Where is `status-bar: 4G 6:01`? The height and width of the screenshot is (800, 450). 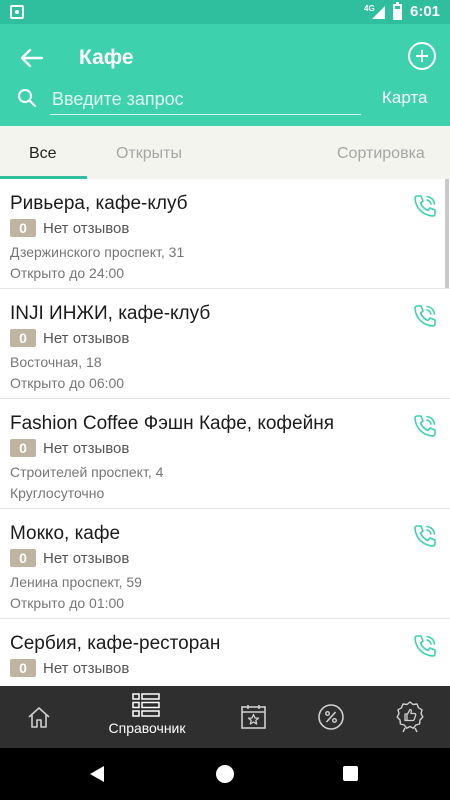
status-bar: 4G 6:01 is located at coordinates (225, 12).